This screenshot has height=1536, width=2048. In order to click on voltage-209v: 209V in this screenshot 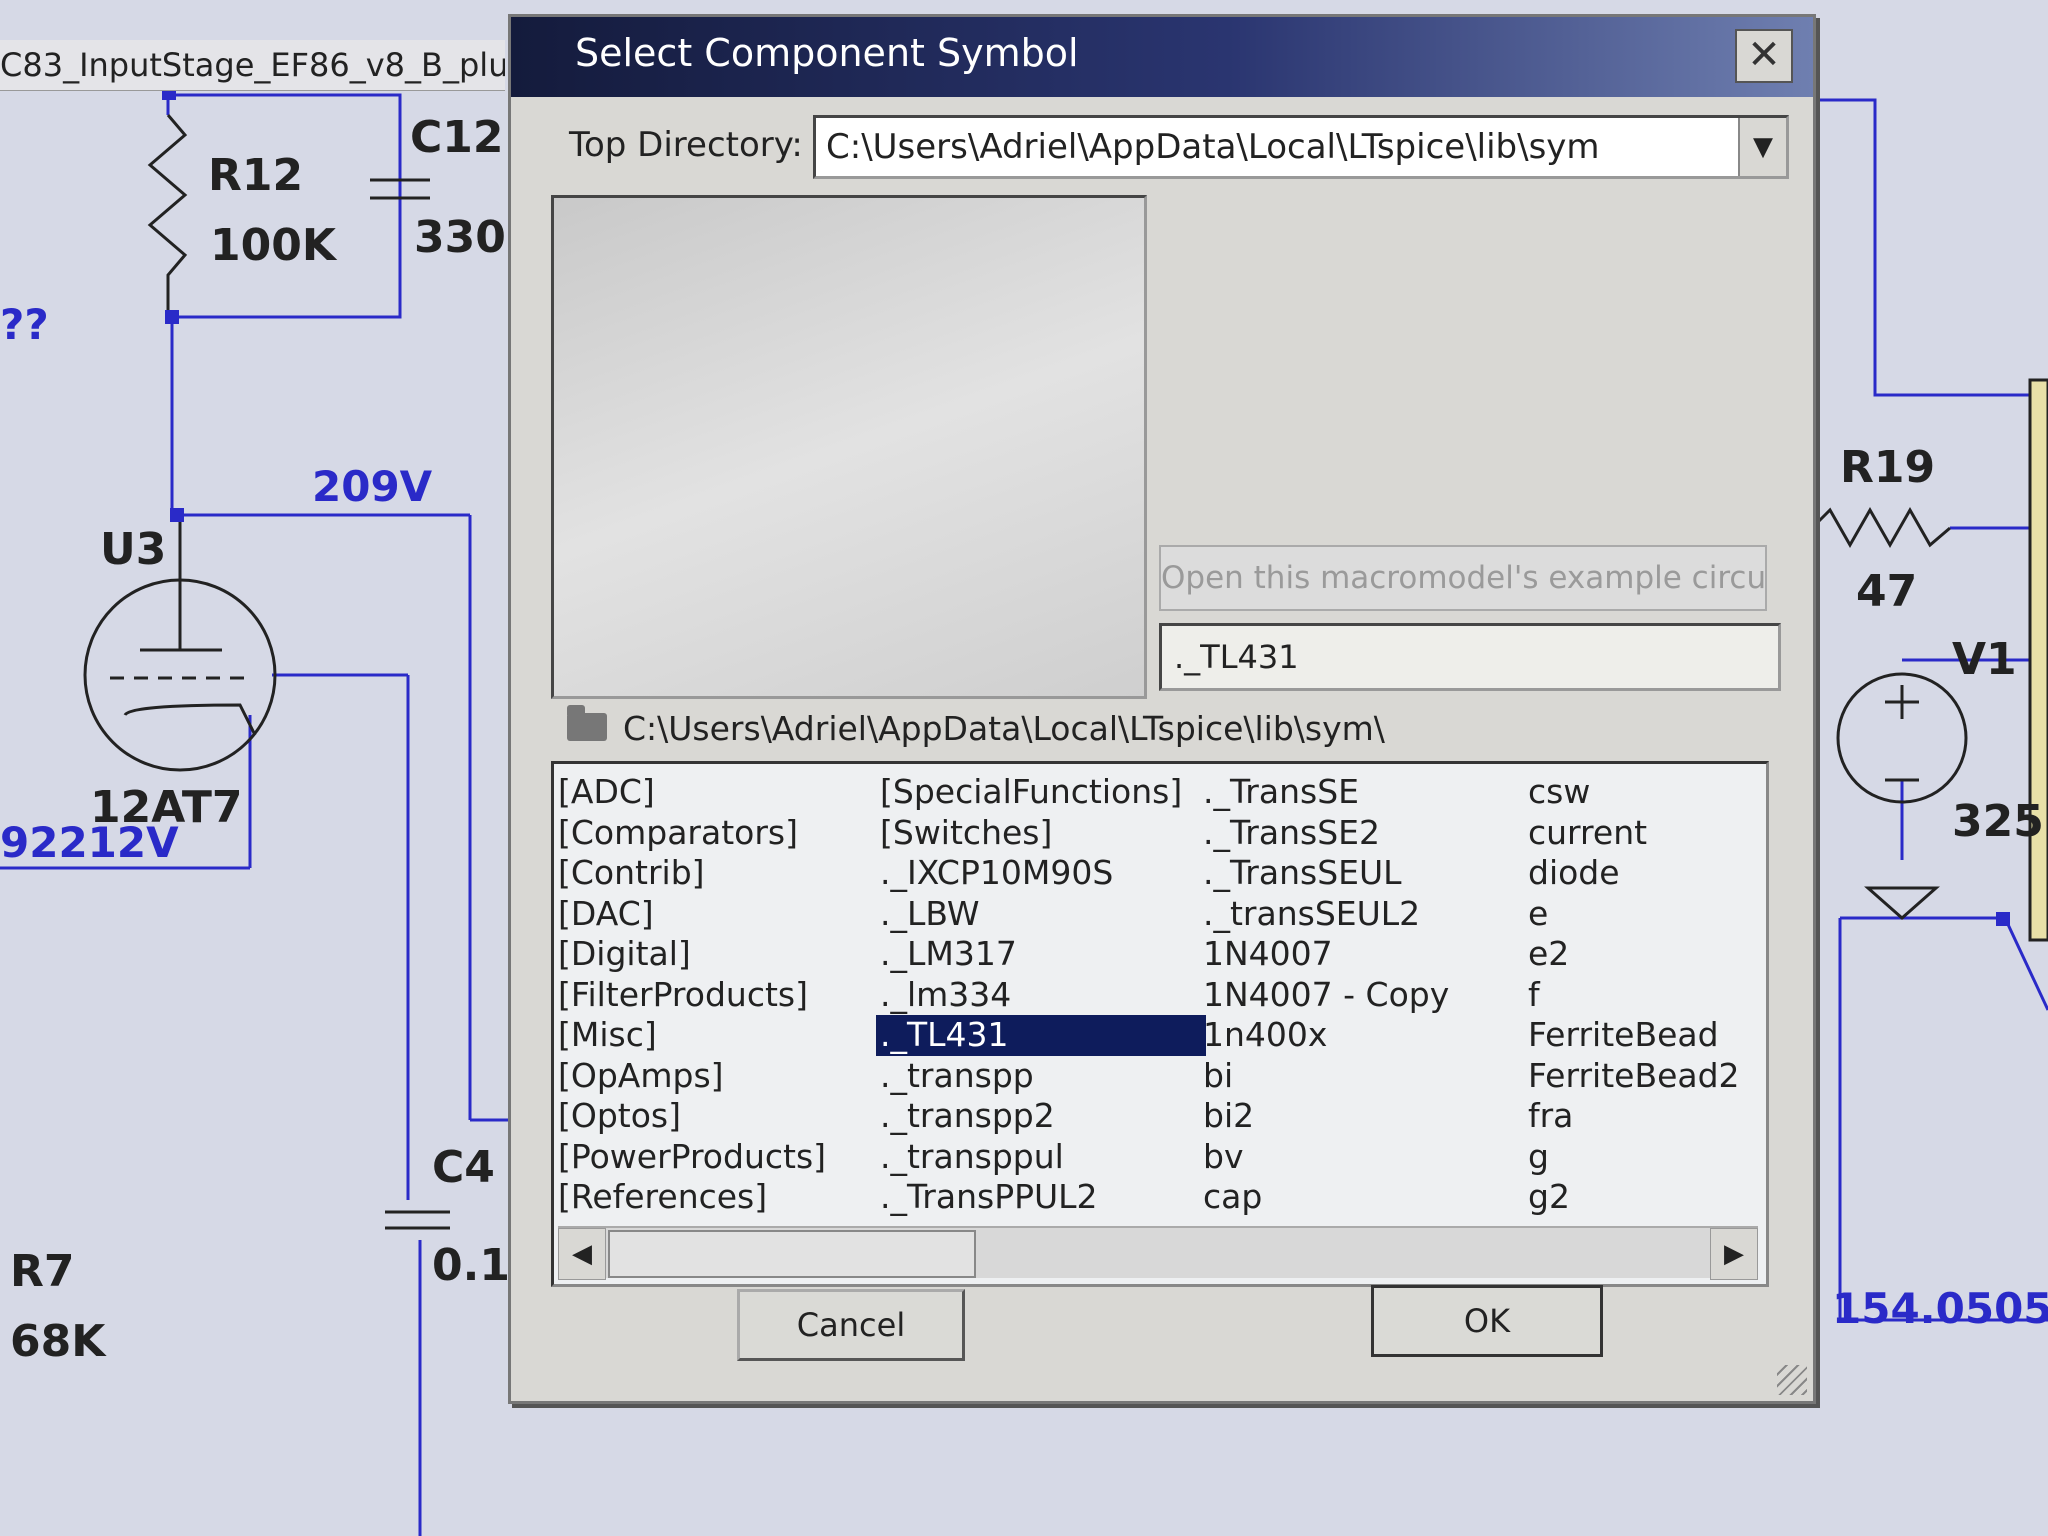, I will do `click(372, 486)`.